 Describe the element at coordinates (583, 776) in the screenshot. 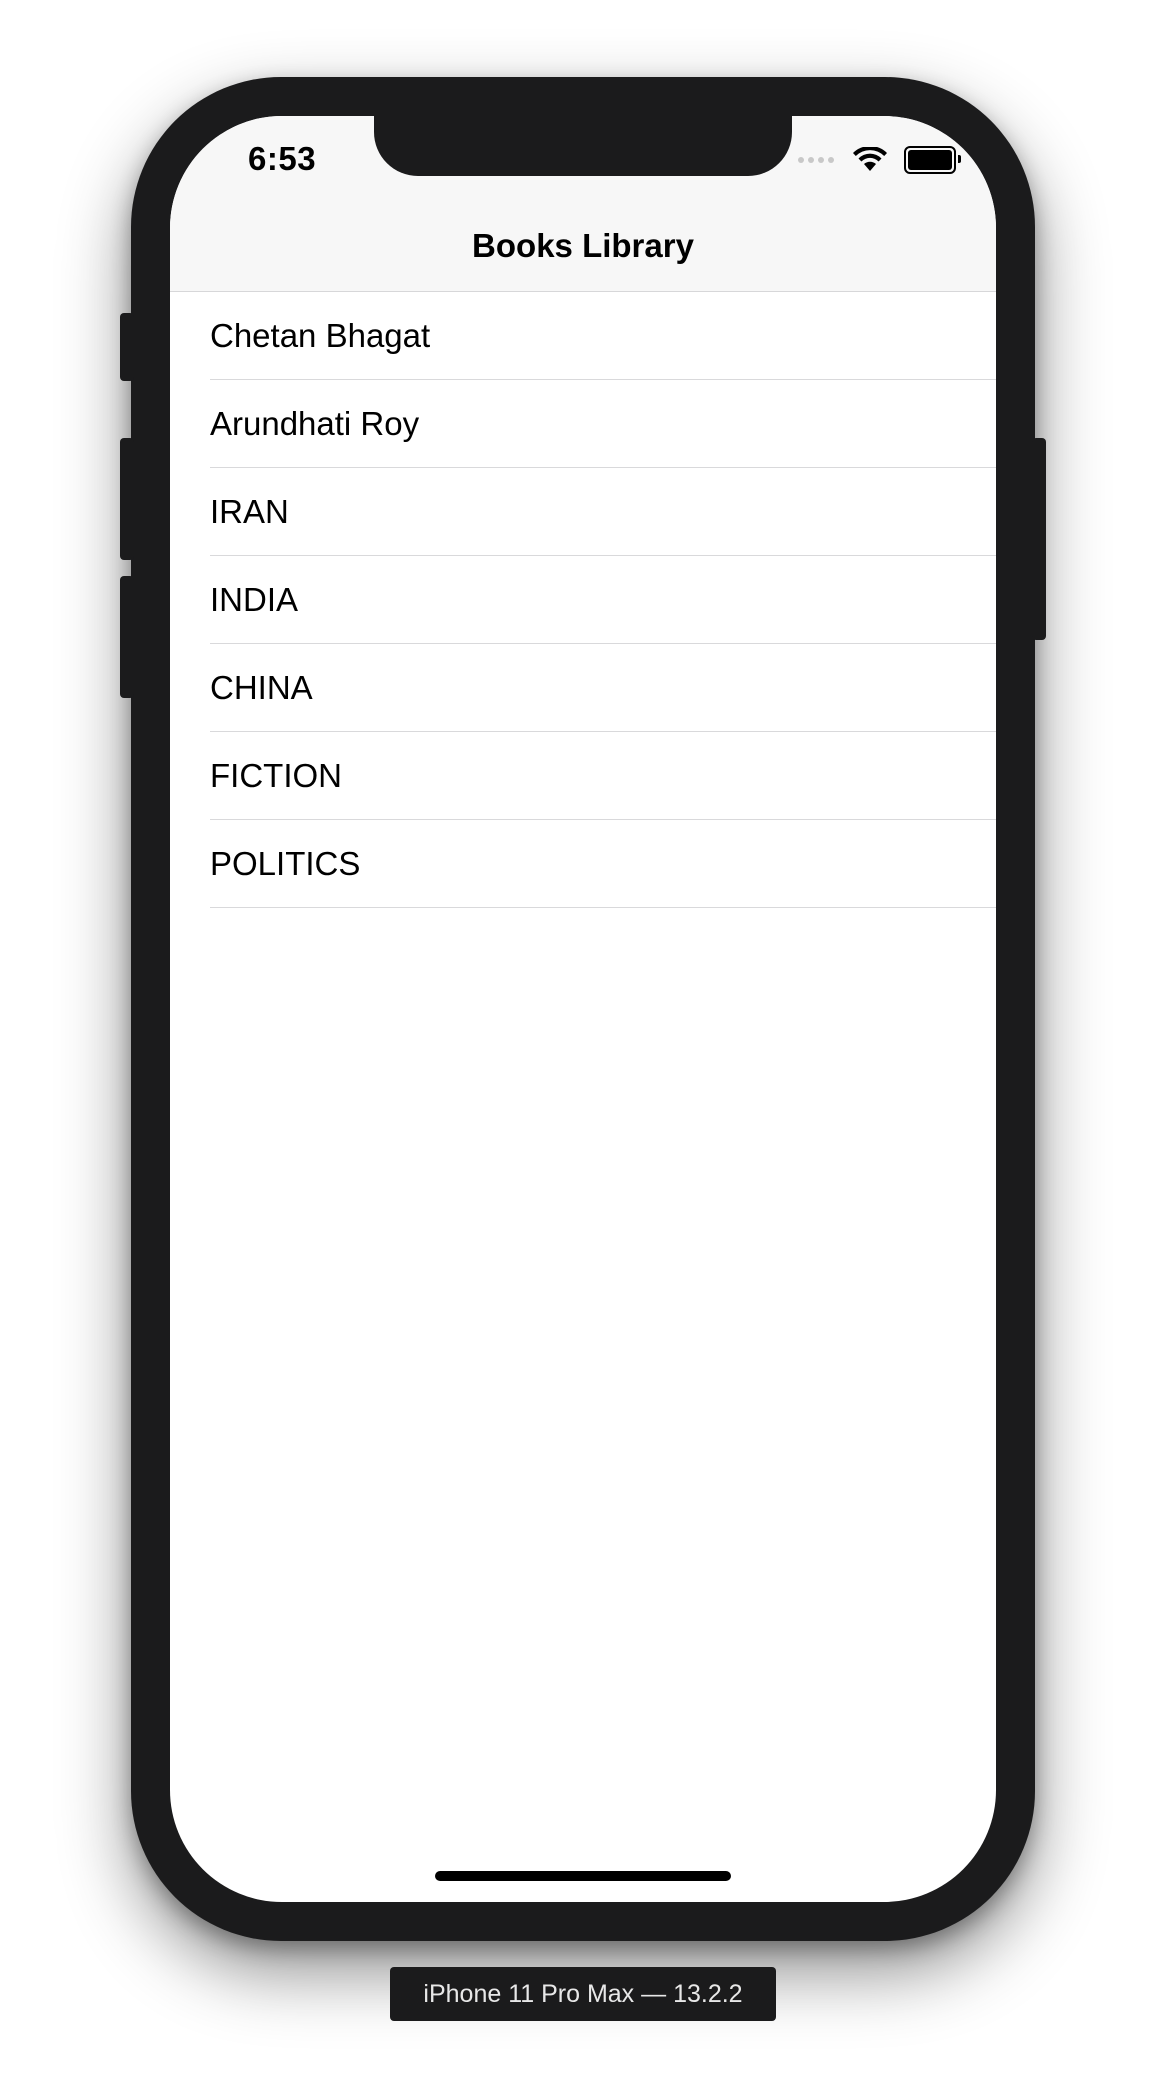

I see `list-item: FICTION` at that location.